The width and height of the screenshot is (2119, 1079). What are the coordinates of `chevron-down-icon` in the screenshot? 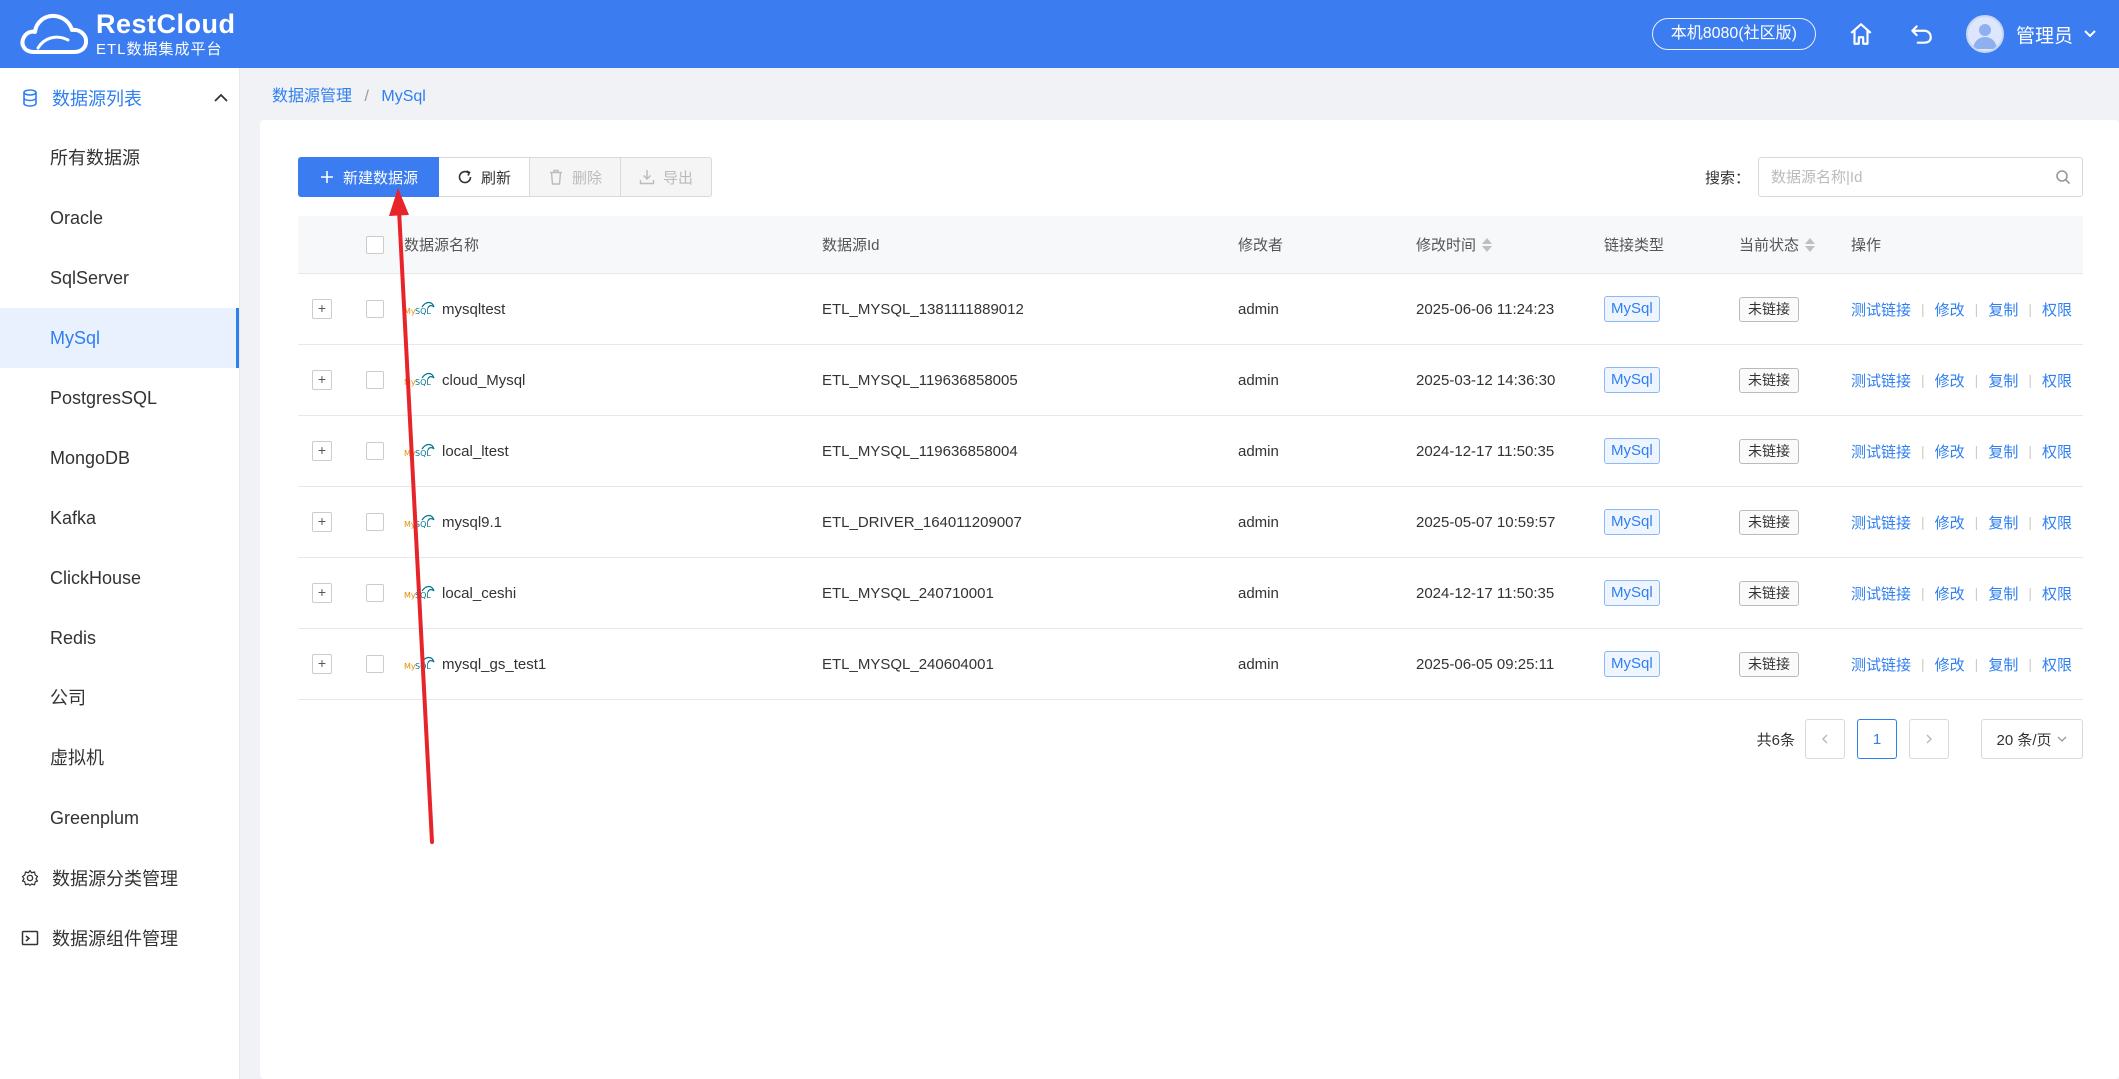 It's located at (2090, 34).